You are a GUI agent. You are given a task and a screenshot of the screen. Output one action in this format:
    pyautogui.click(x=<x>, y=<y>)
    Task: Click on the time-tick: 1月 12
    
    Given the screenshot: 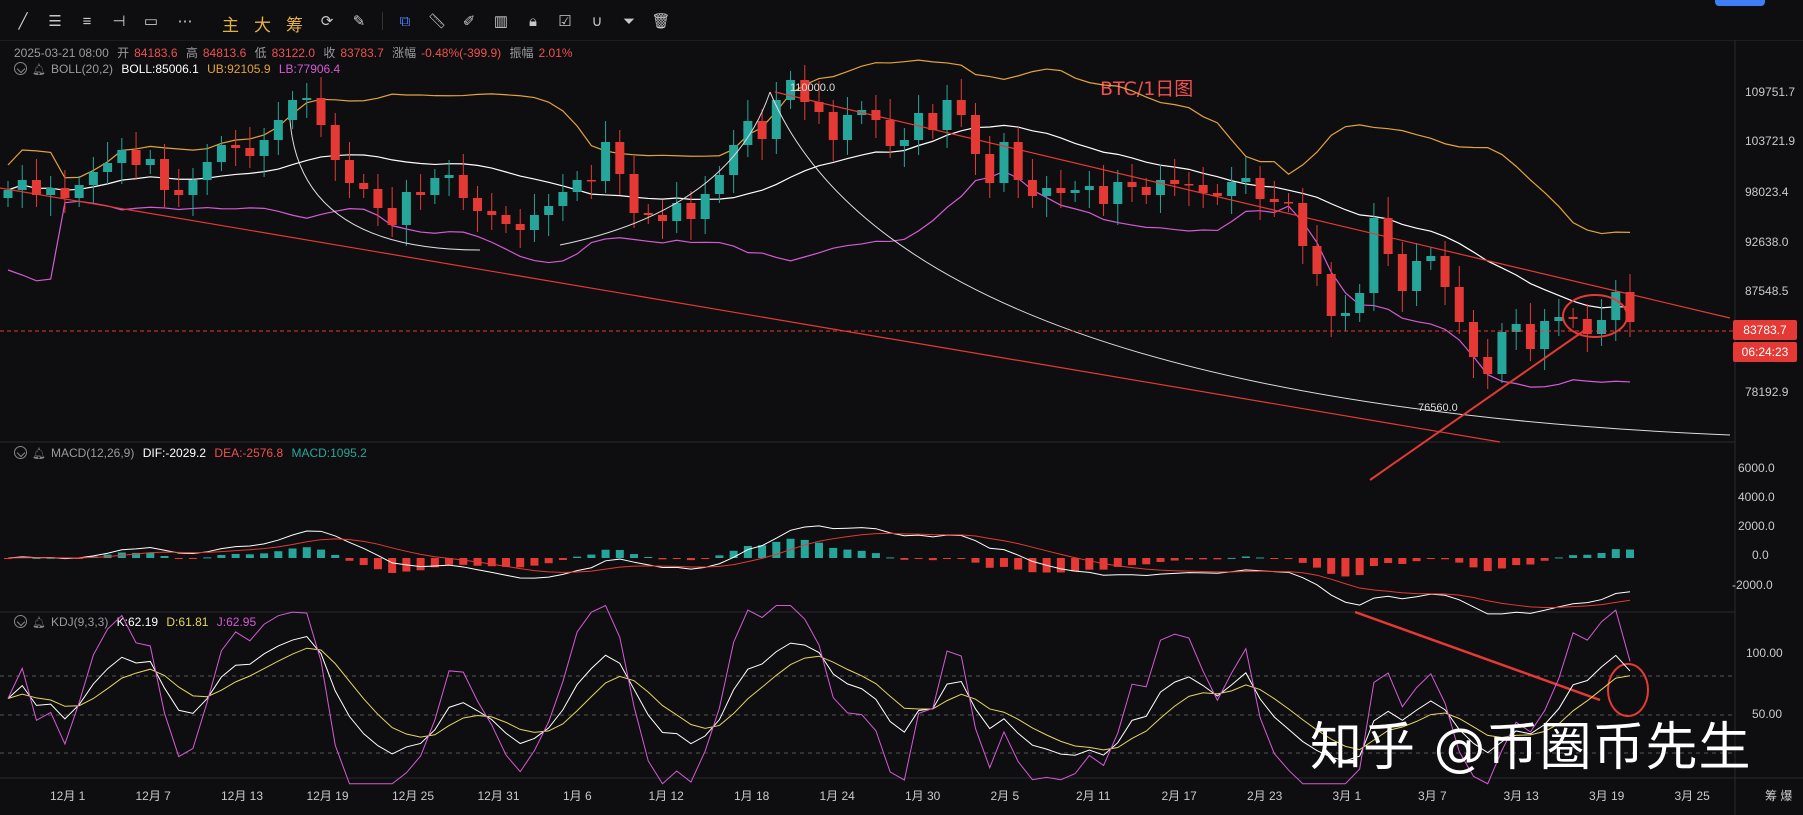 What is the action you would take?
    pyautogui.click(x=666, y=796)
    